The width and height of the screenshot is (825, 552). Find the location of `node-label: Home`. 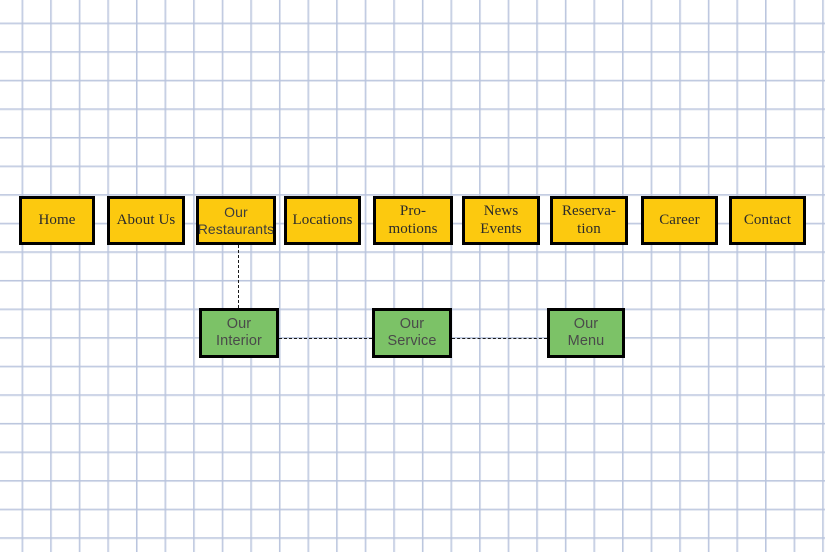

node-label: Home is located at coordinates (57, 219).